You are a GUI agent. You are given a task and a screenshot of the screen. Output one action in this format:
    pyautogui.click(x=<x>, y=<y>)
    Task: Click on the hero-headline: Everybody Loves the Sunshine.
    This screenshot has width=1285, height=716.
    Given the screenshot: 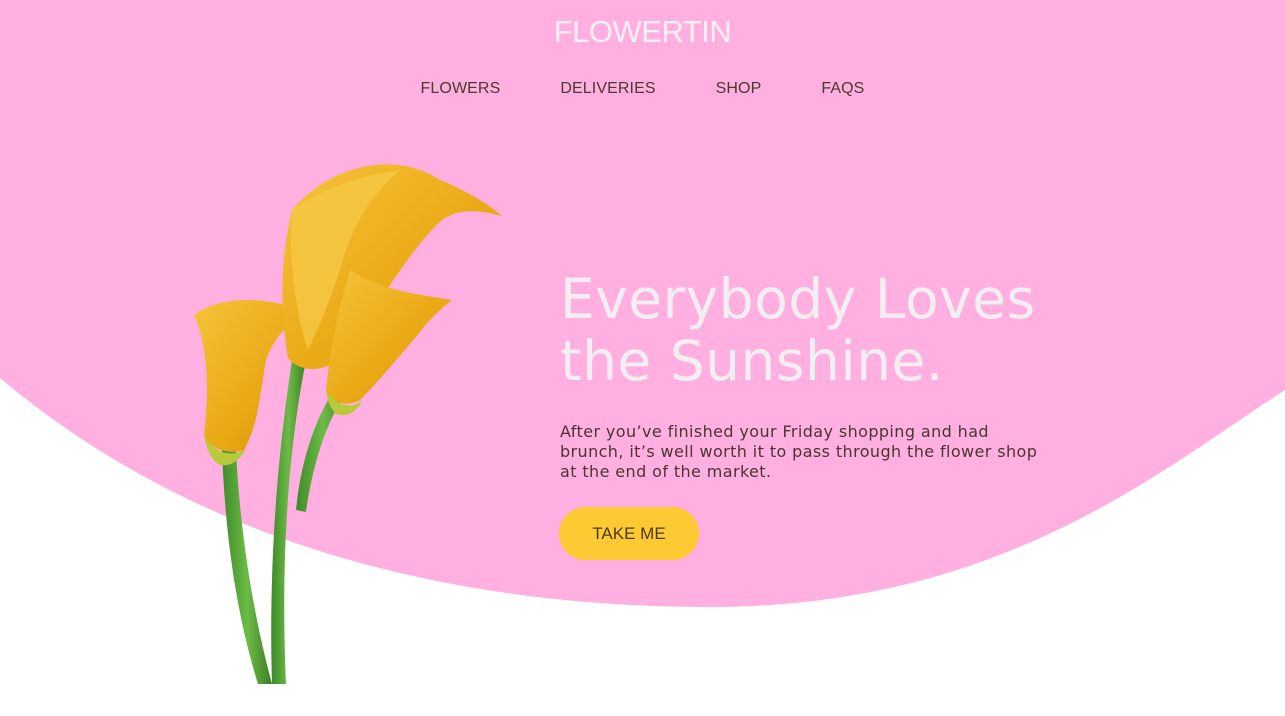 What is the action you would take?
    pyautogui.click(x=798, y=330)
    